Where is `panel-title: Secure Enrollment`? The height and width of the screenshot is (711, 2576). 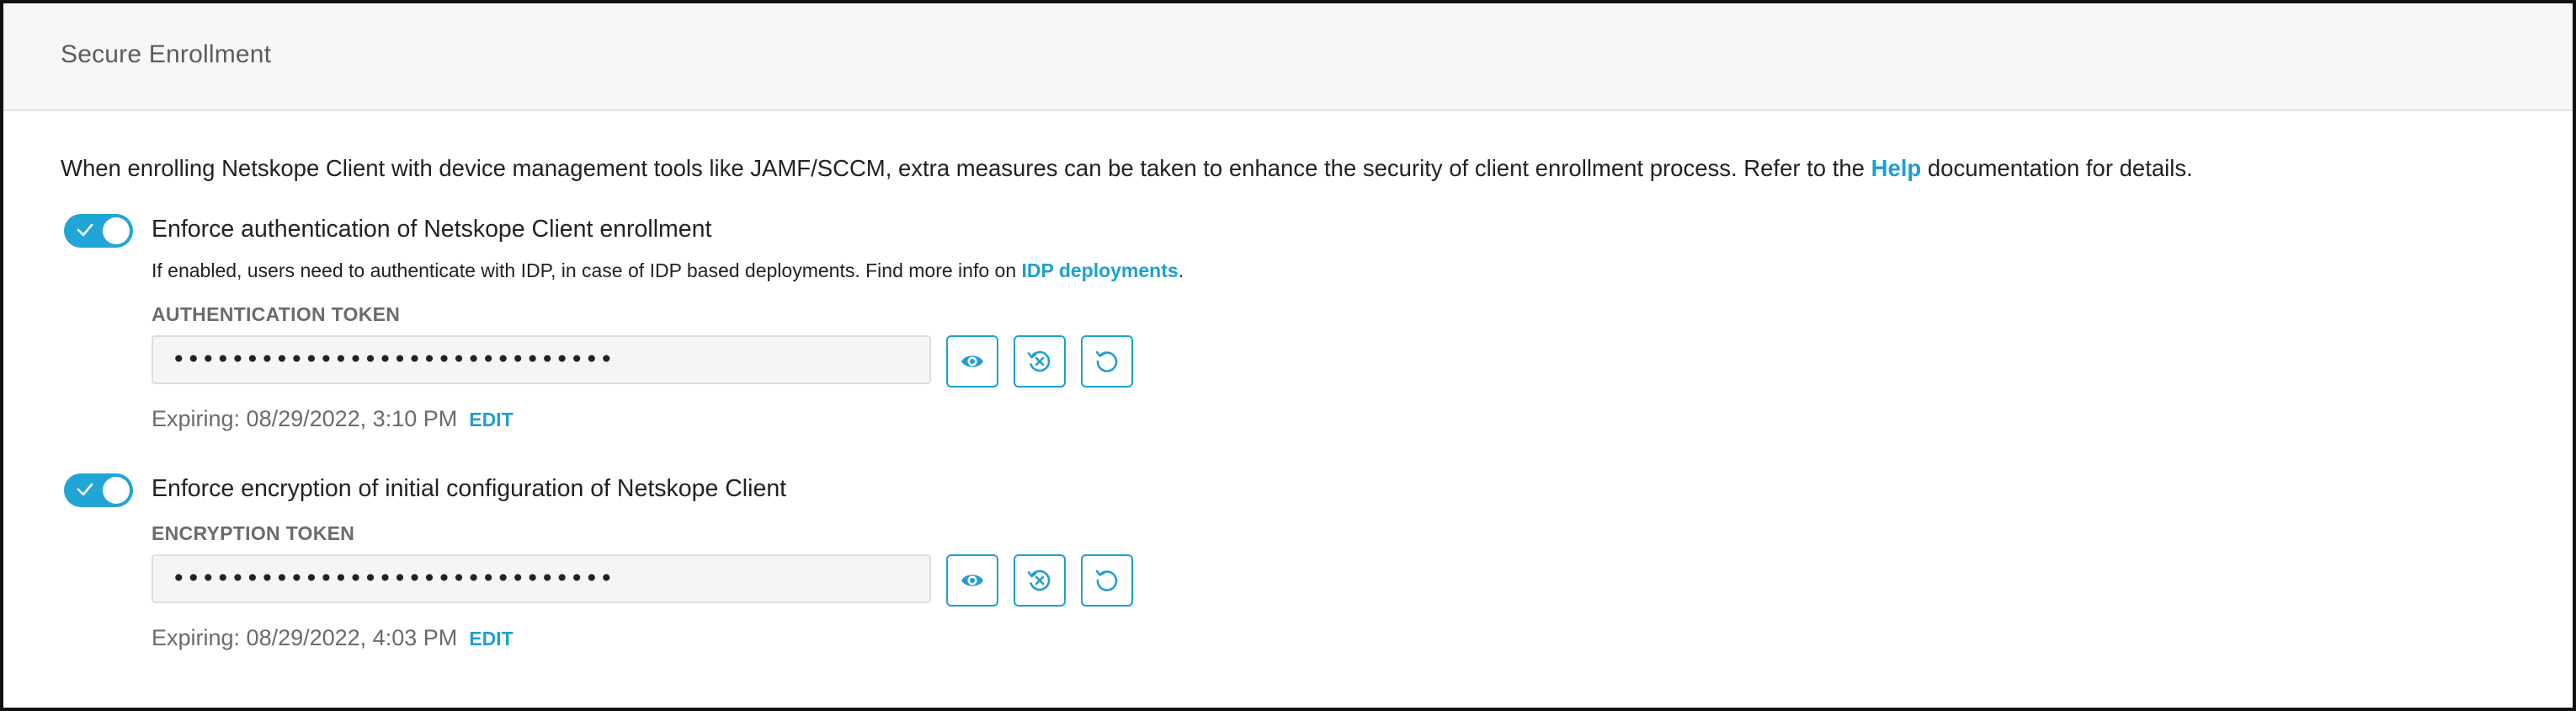
panel-title: Secure Enrollment is located at coordinates (166, 54).